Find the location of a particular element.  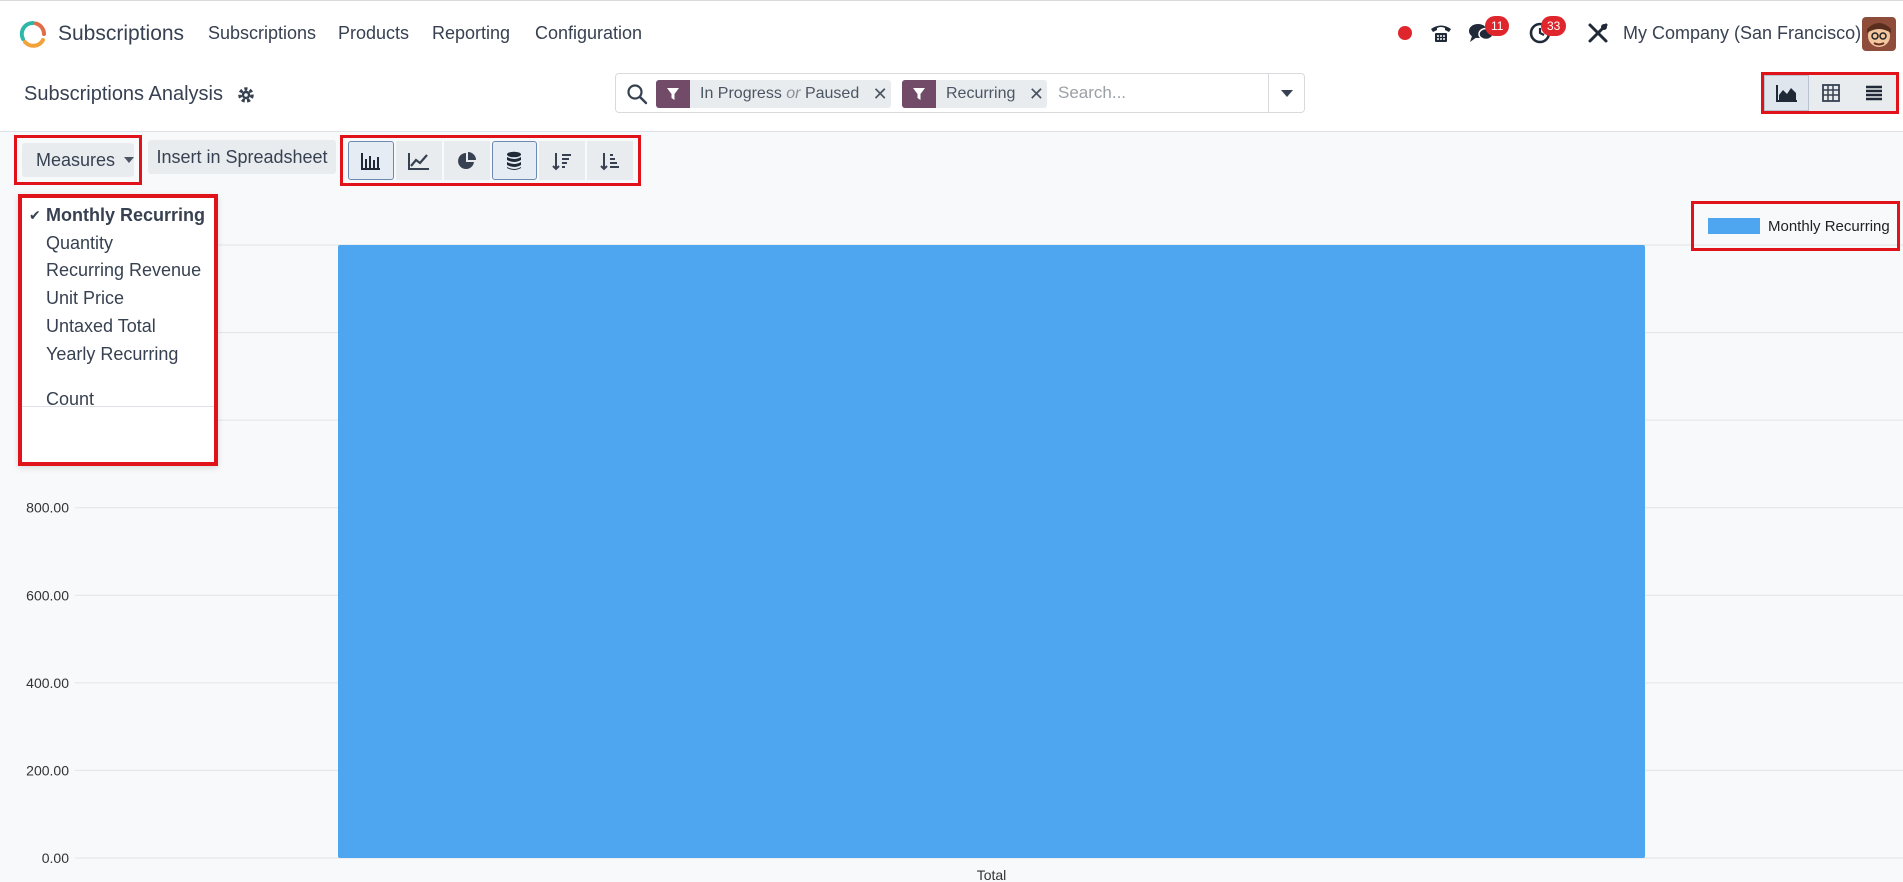

measure-item-recurring-revenue: Recurring Revenue is located at coordinates (123, 270).